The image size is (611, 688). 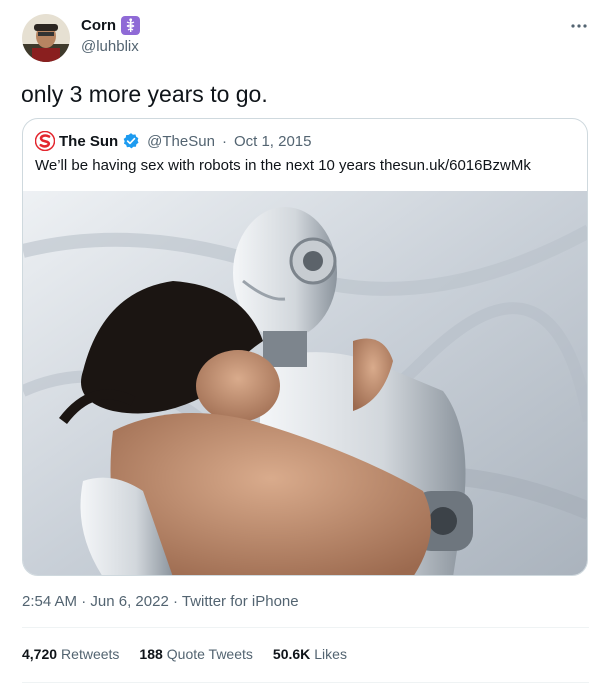 What do you see at coordinates (330, 654) in the screenshot?
I see `likes-label: Likes` at bounding box center [330, 654].